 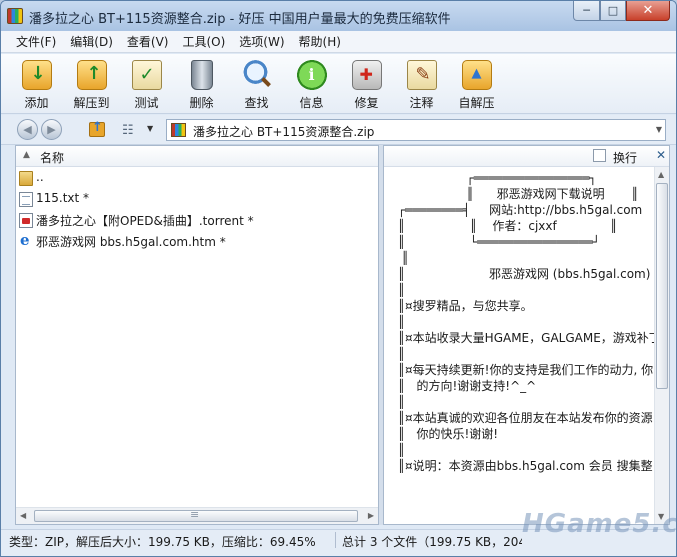 What do you see at coordinates (131, 242) in the screenshot?
I see `file-name: 邪恶游戏网 bbs.h5gal.com.htm *` at bounding box center [131, 242].